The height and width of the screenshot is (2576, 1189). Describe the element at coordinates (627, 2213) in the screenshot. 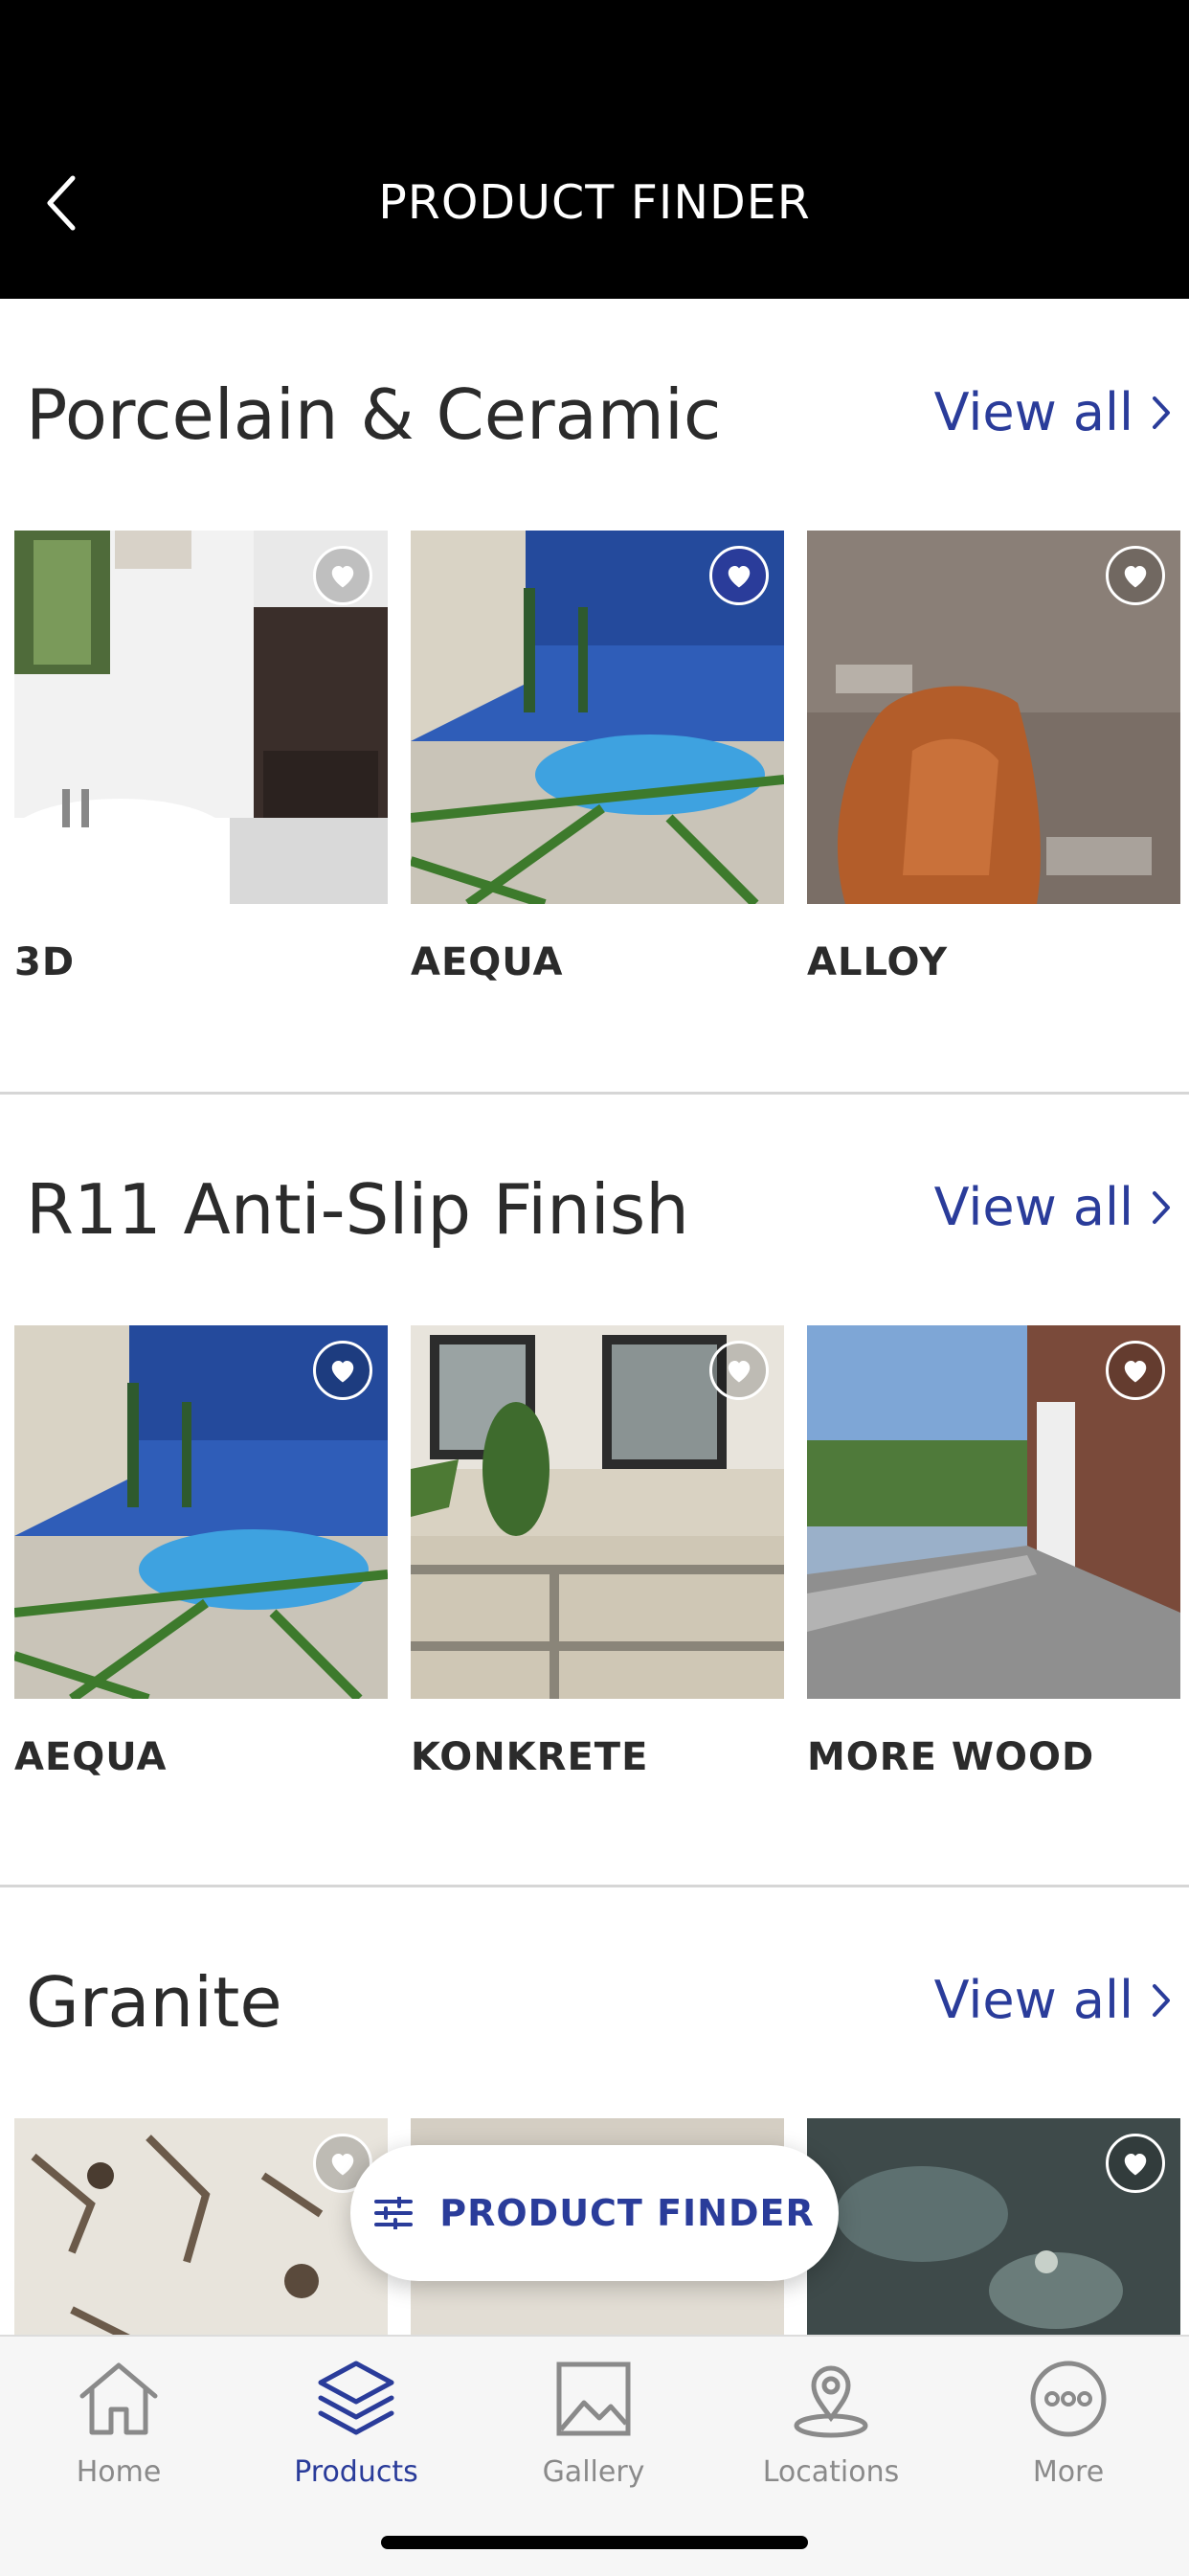

I see `product-finder-label: PRODUCT FINDER` at that location.